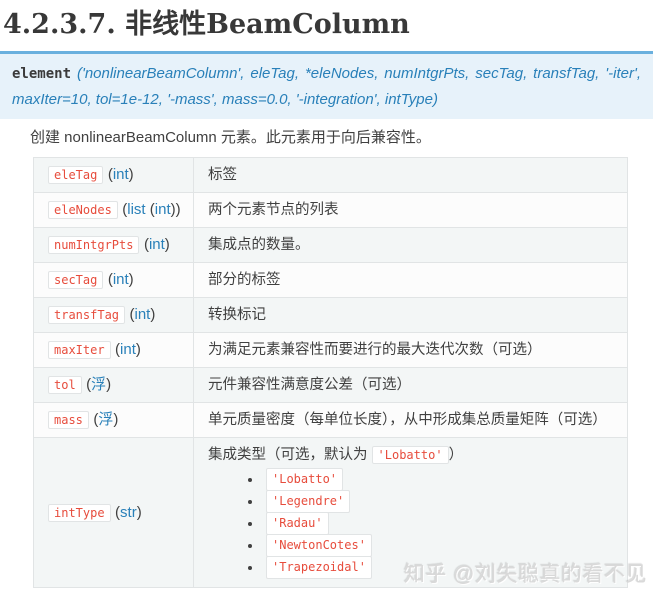  What do you see at coordinates (410, 385) in the screenshot?
I see `desc-cell: 元件兼容性满意度公差（可选）` at bounding box center [410, 385].